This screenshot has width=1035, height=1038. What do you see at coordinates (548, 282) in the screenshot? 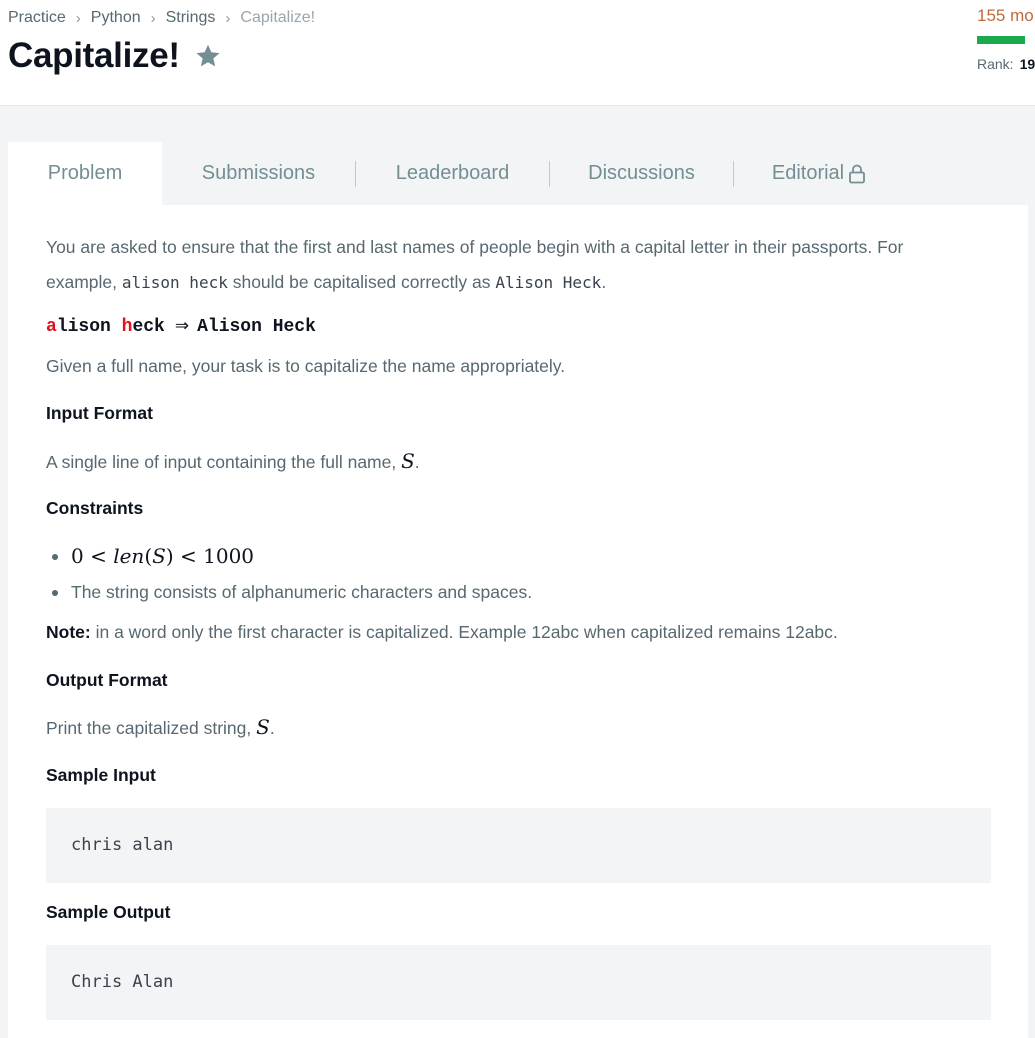
I see `inline-code-output: Alison Heck` at bounding box center [548, 282].